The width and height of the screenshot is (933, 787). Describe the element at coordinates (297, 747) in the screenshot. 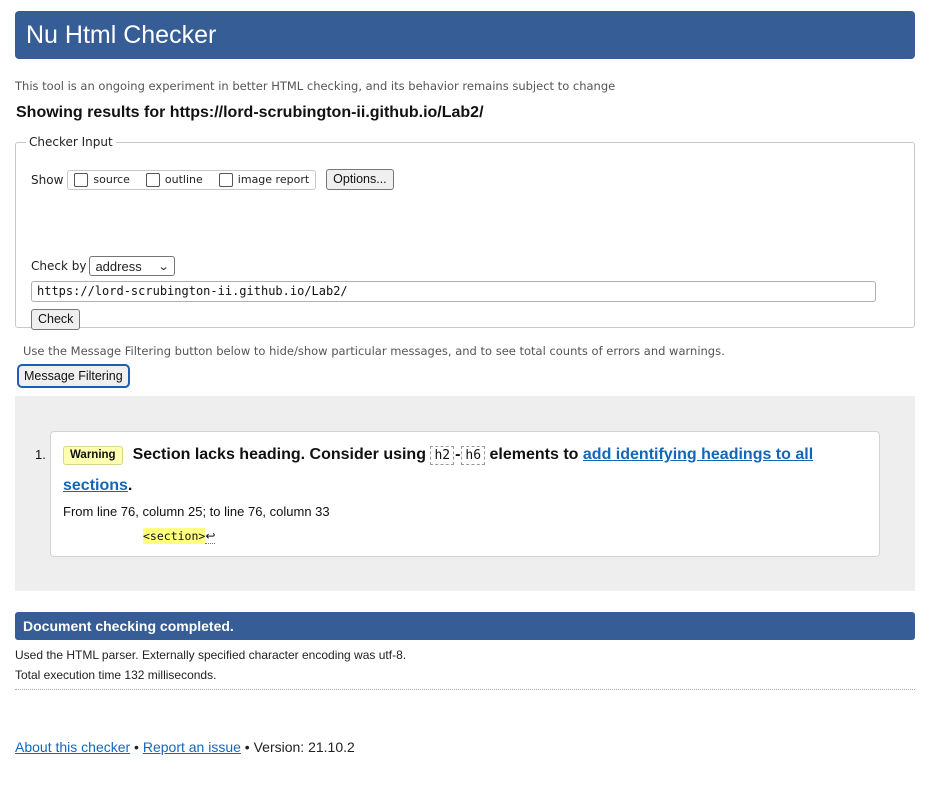

I see `version-text: • Version: 21.10.2` at that location.